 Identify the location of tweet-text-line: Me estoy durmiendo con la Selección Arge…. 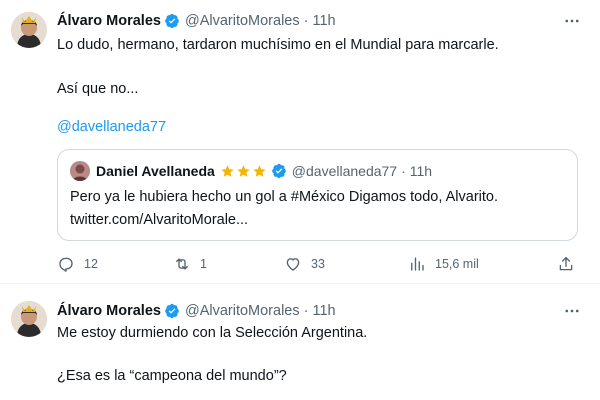
(212, 333).